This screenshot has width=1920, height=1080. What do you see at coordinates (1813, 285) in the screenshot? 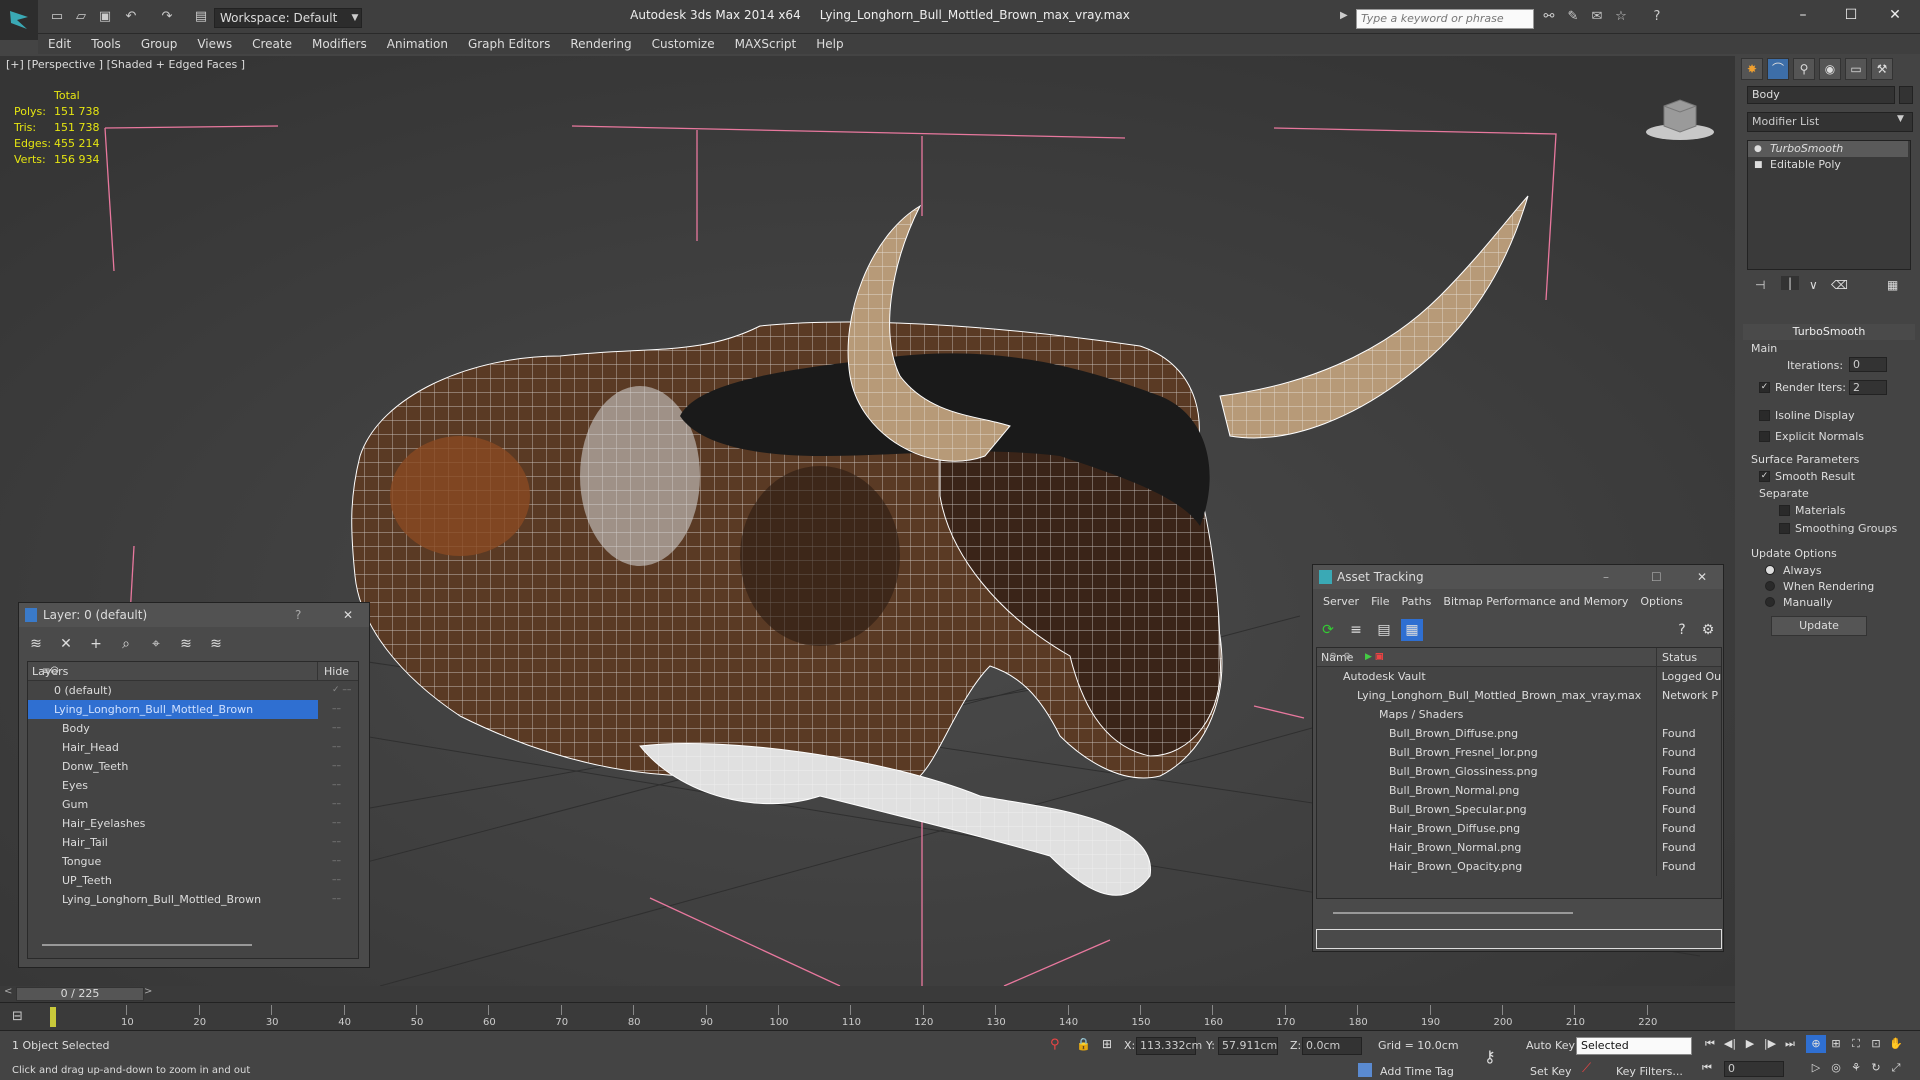
I see `make-unique-icon: ∨` at bounding box center [1813, 285].